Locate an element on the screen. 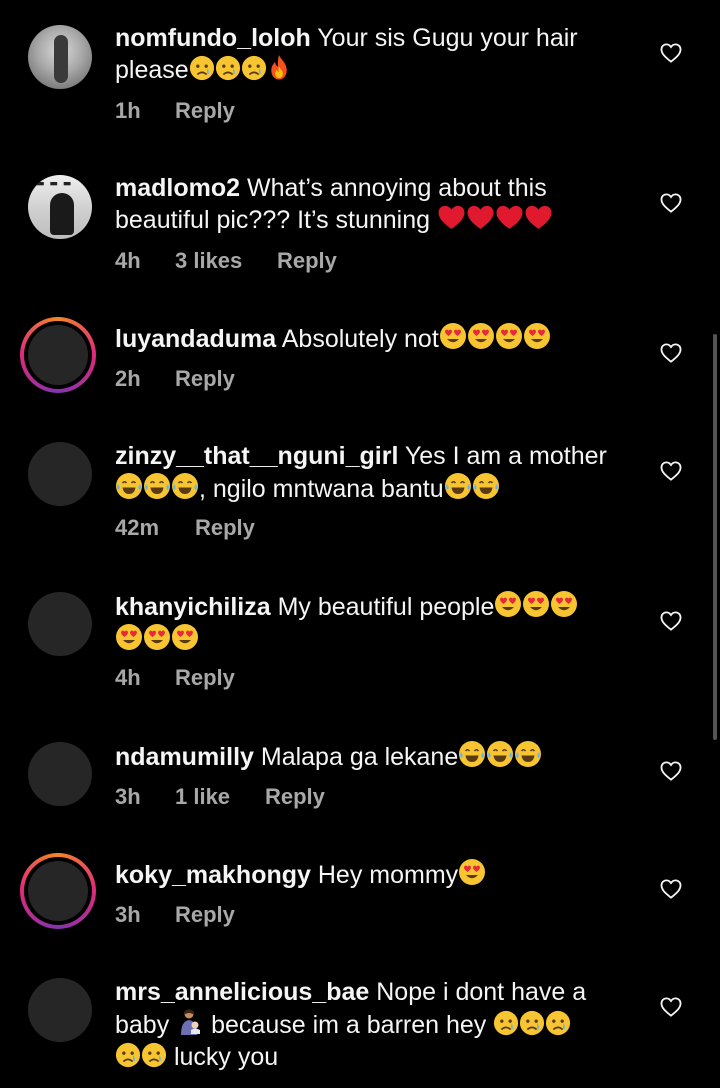 The height and width of the screenshot is (1088, 720). comment-text-continued: , ngilo mntwana bantu is located at coordinates (321, 489).